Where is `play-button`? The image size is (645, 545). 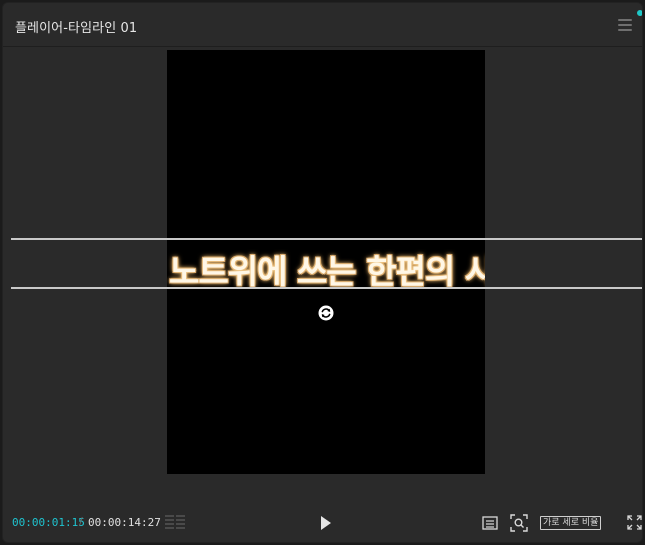
play-button is located at coordinates (326, 523).